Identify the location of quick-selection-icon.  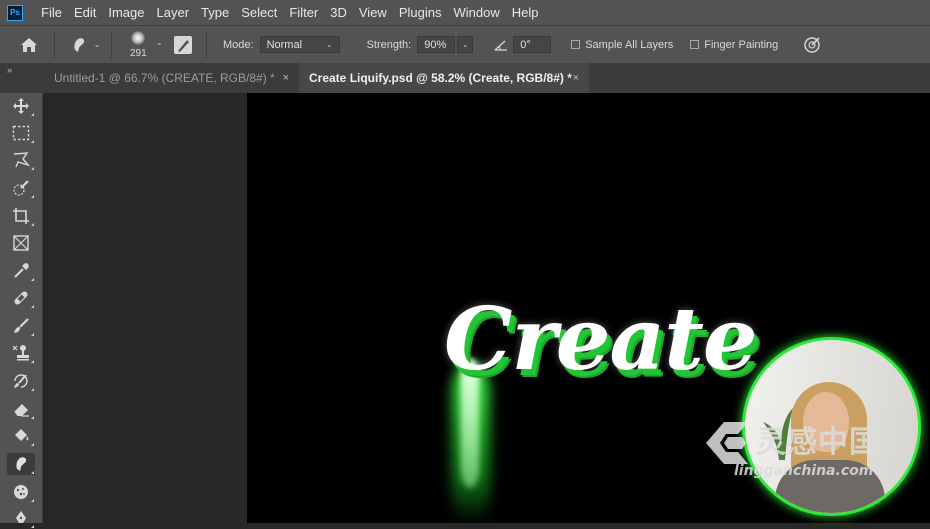
(21, 188).